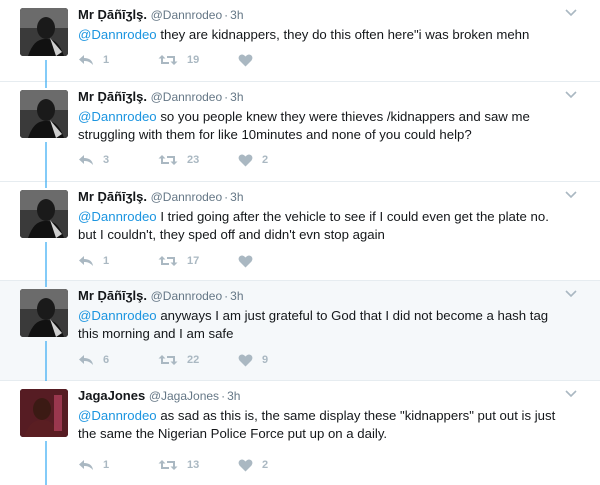 This screenshot has width=600, height=485. Describe the element at coordinates (198, 360) in the screenshot. I see `retweet-button: 22` at that location.